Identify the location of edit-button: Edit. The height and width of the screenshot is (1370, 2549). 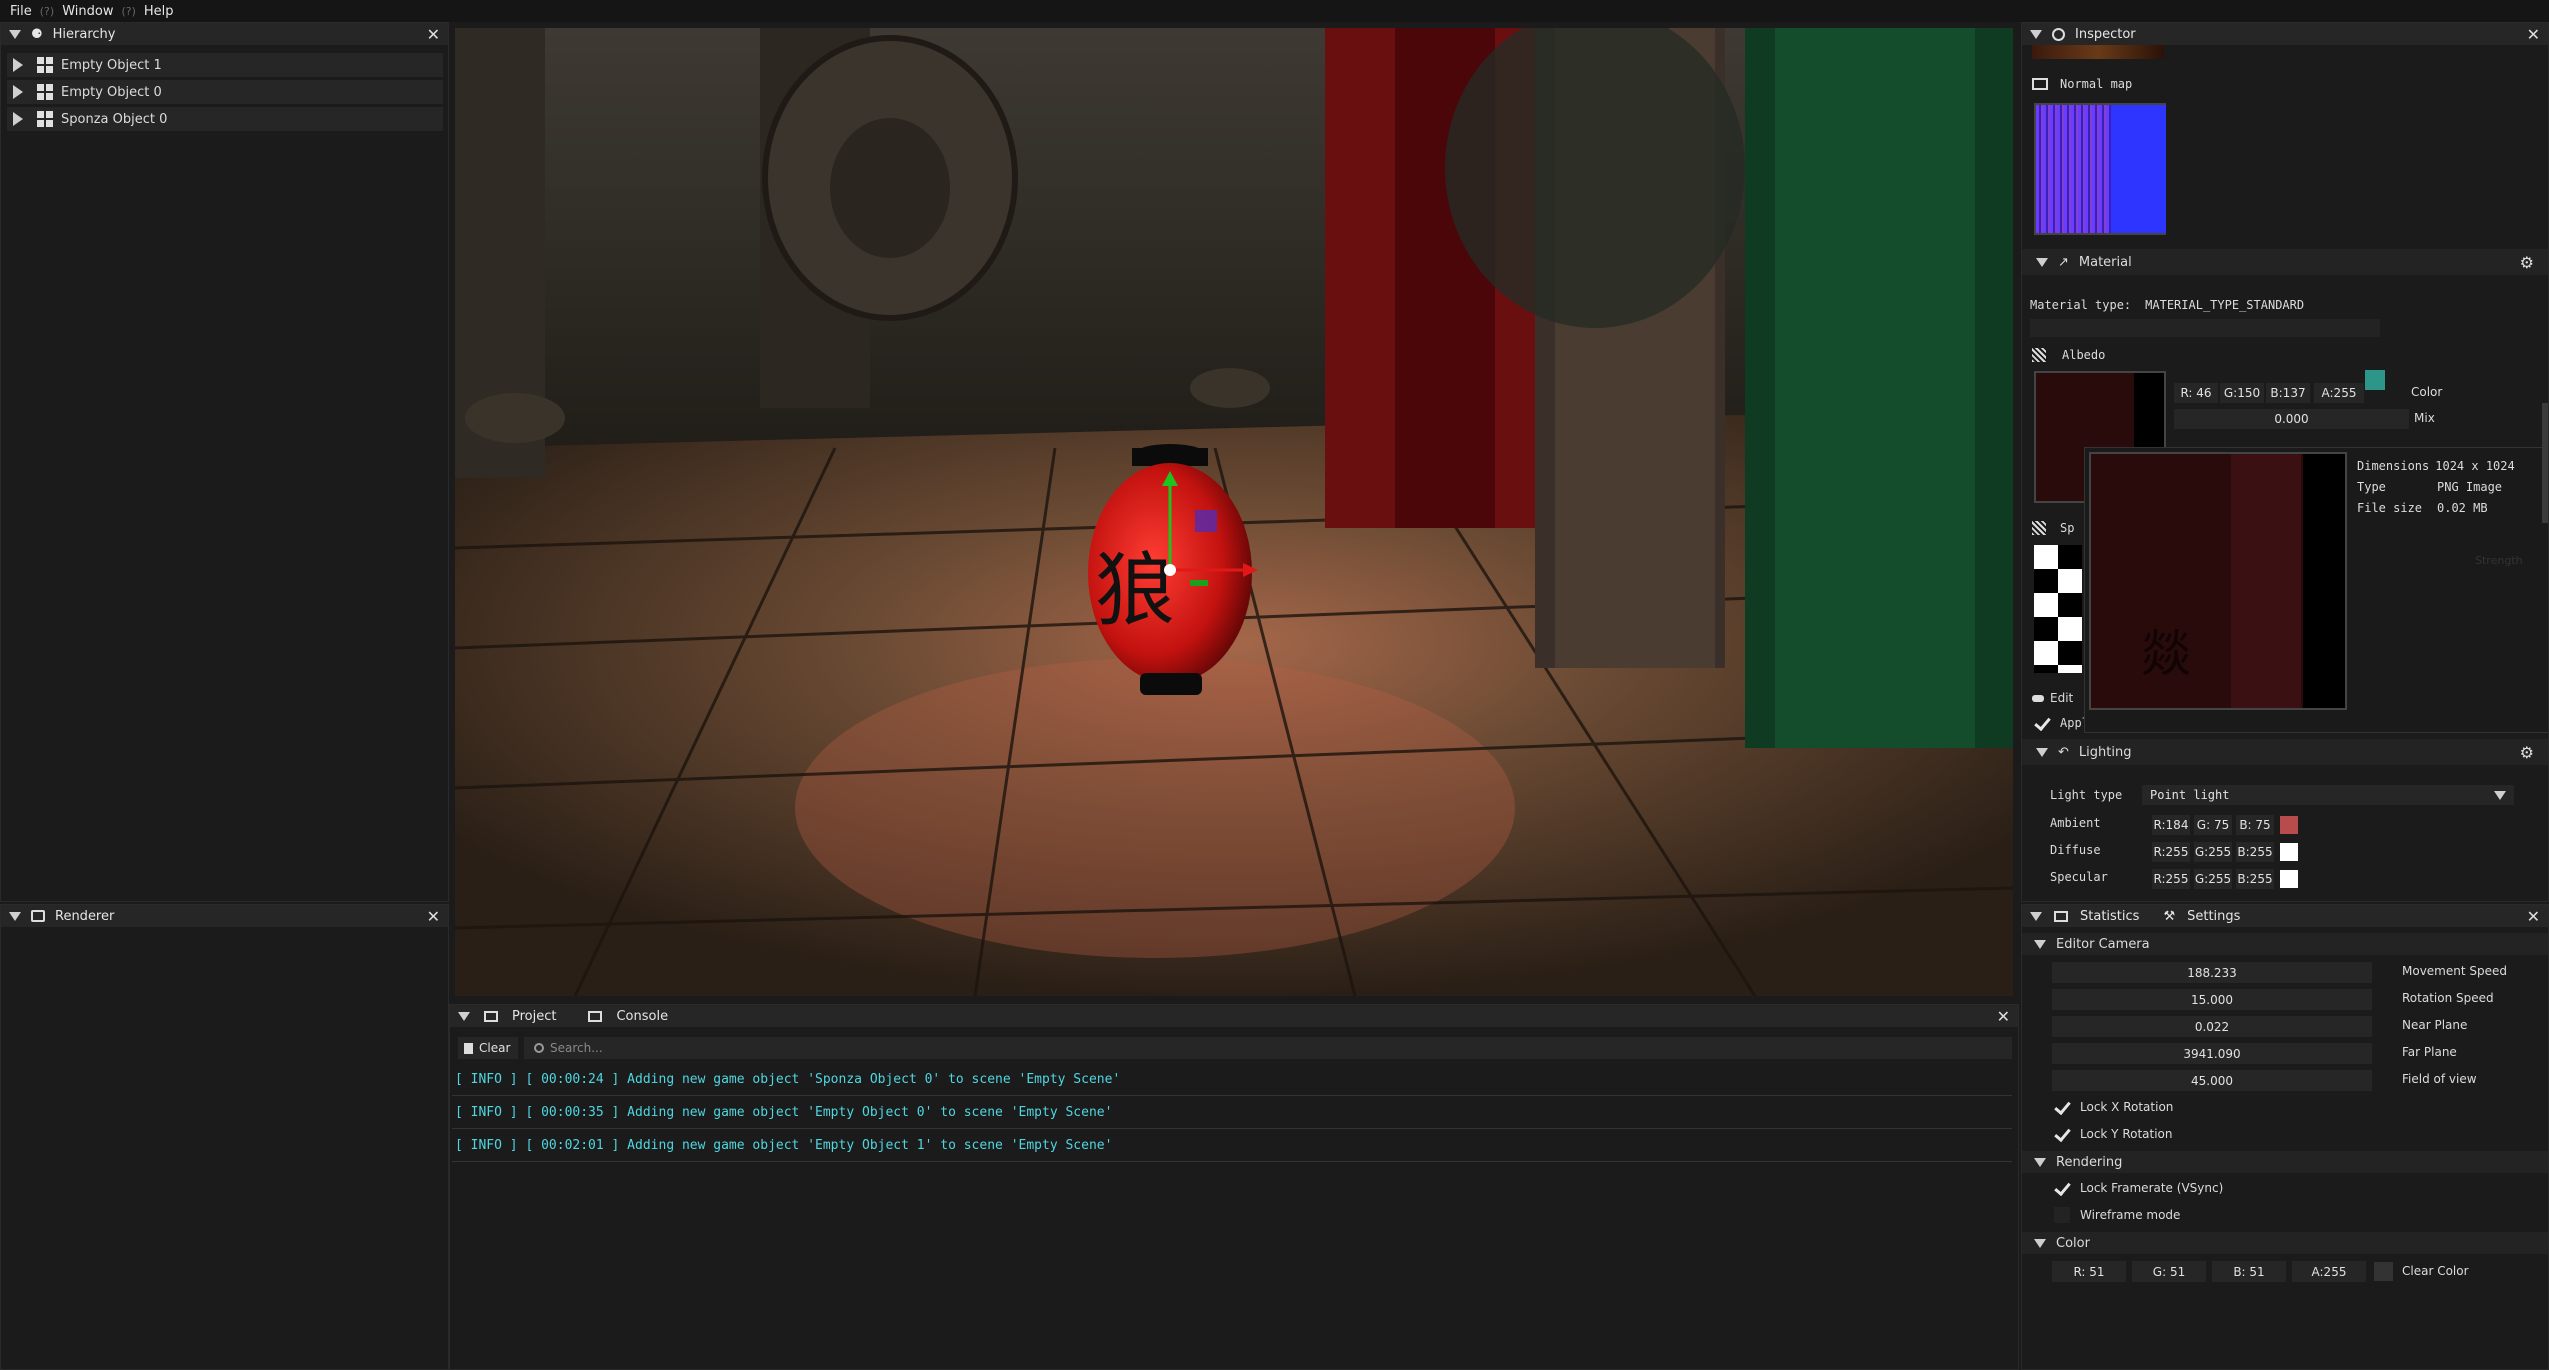
(2052, 698).